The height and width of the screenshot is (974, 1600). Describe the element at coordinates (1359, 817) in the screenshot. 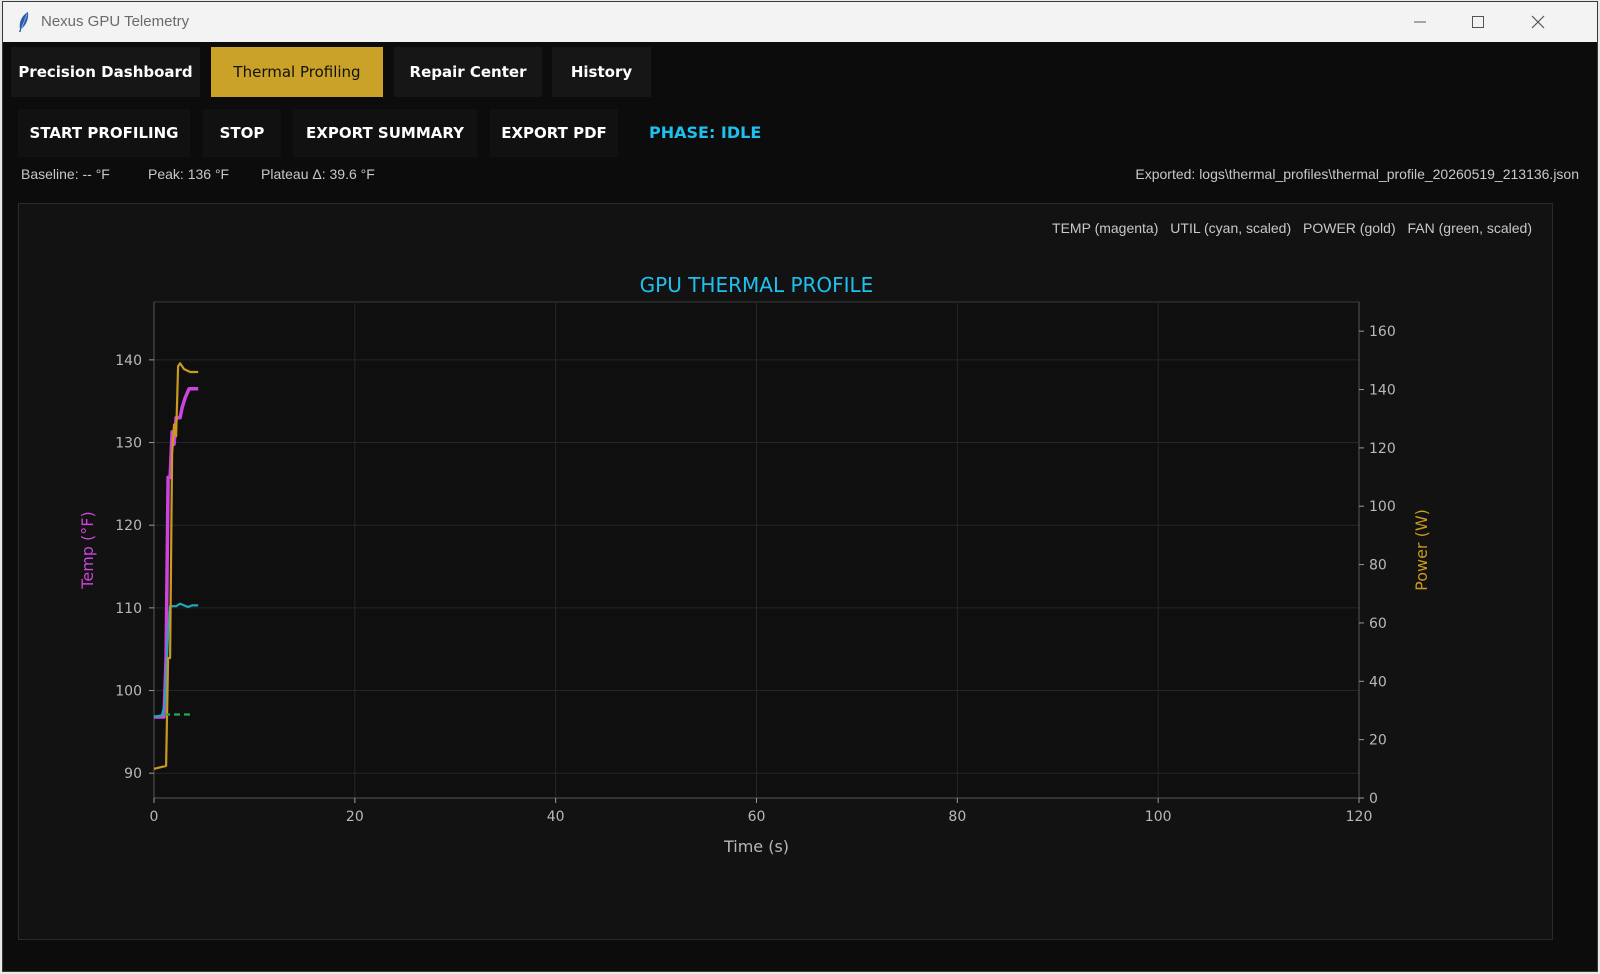

I see `x-tick-label: 120` at that location.